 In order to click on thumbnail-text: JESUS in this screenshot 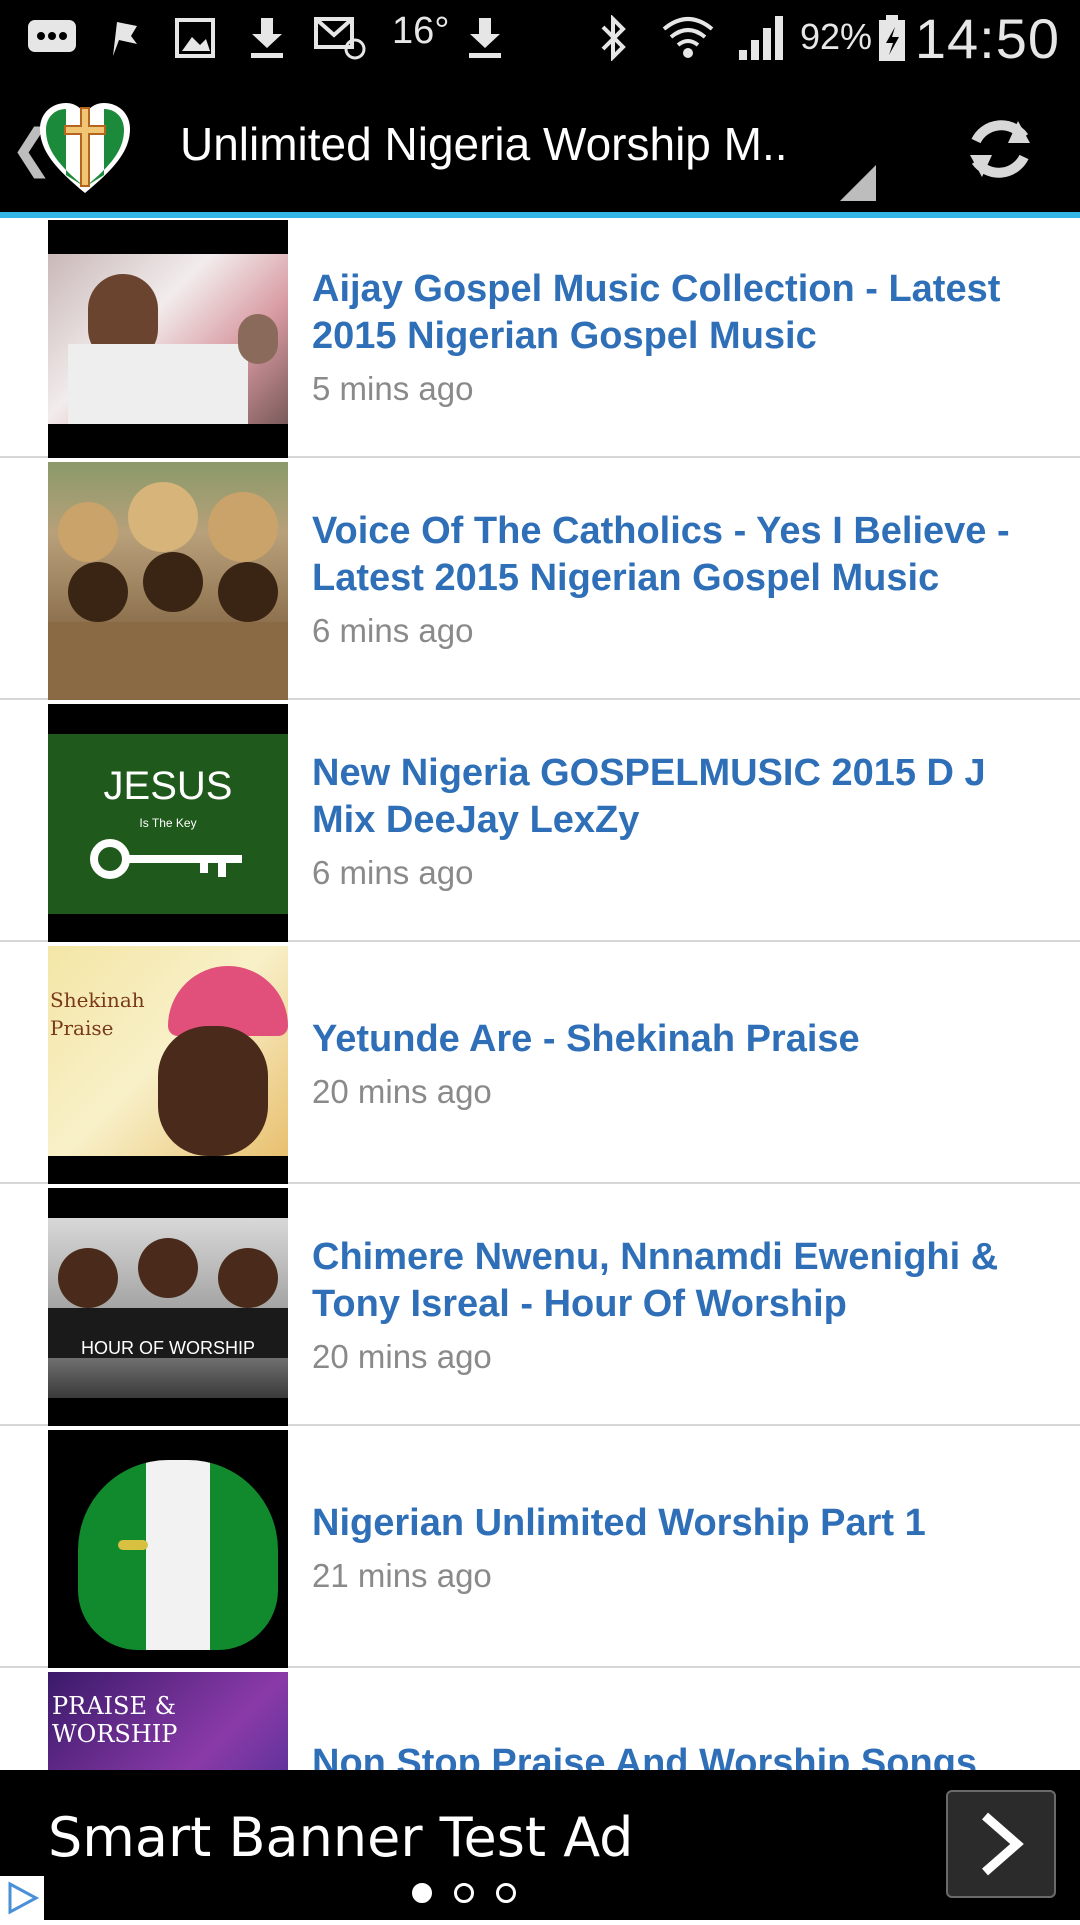, I will do `click(168, 786)`.